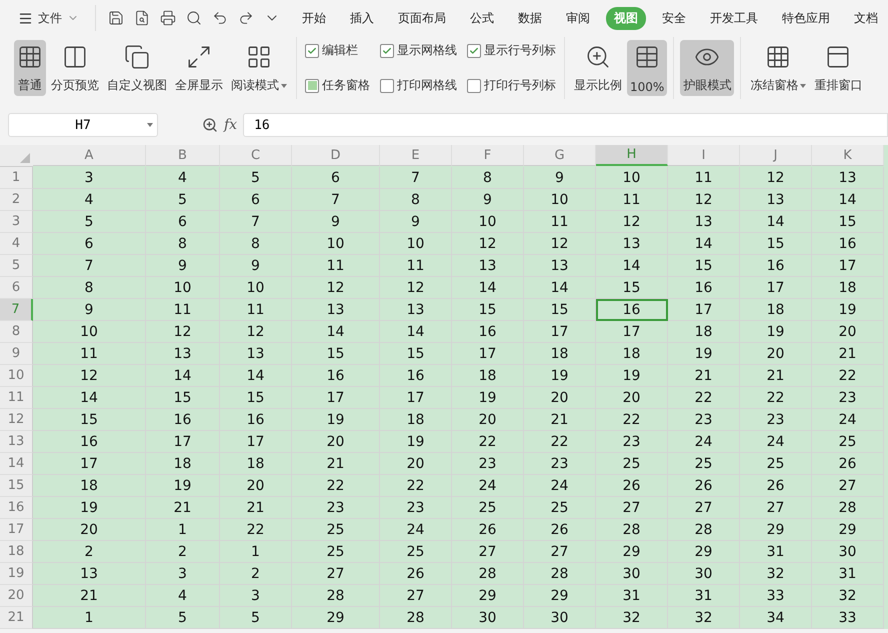  What do you see at coordinates (632, 155) in the screenshot?
I see `column-header: H` at bounding box center [632, 155].